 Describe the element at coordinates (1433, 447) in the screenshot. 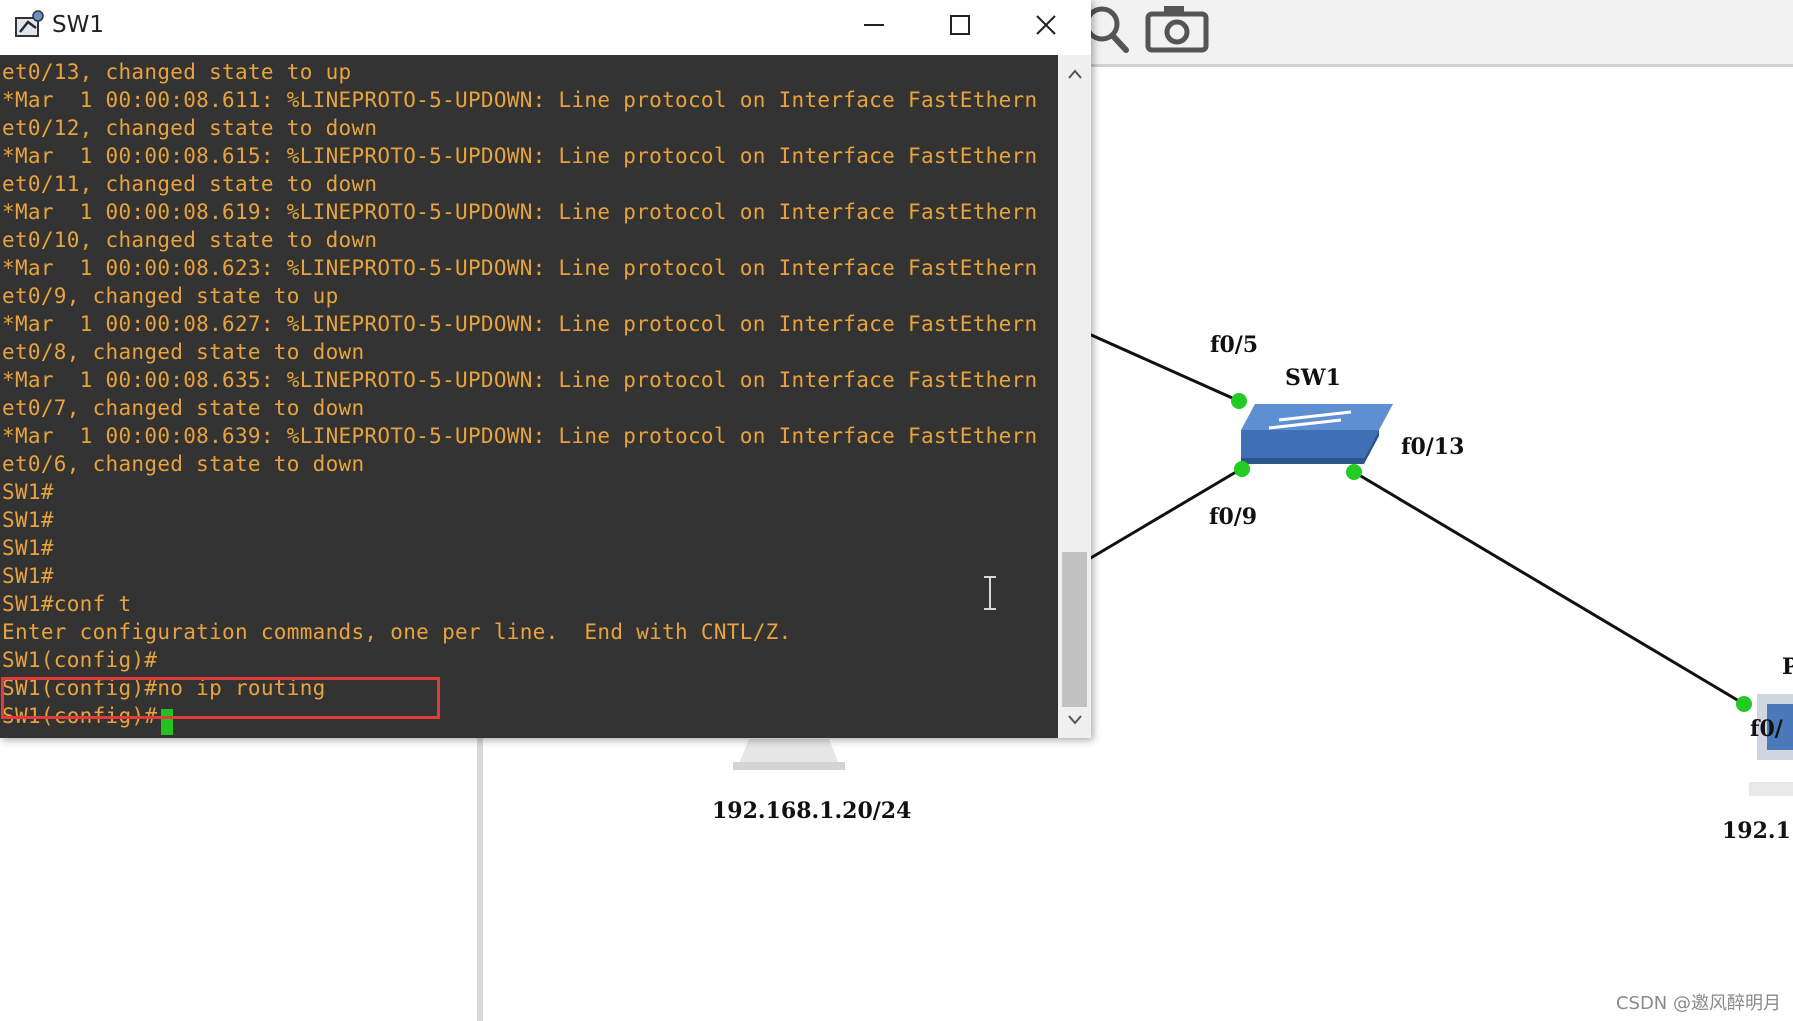

I see `port-label-f0-13: f0/13` at that location.